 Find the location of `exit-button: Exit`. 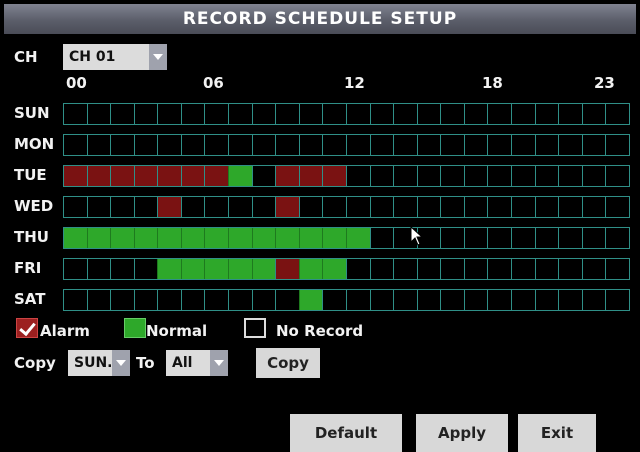

exit-button: Exit is located at coordinates (557, 433).